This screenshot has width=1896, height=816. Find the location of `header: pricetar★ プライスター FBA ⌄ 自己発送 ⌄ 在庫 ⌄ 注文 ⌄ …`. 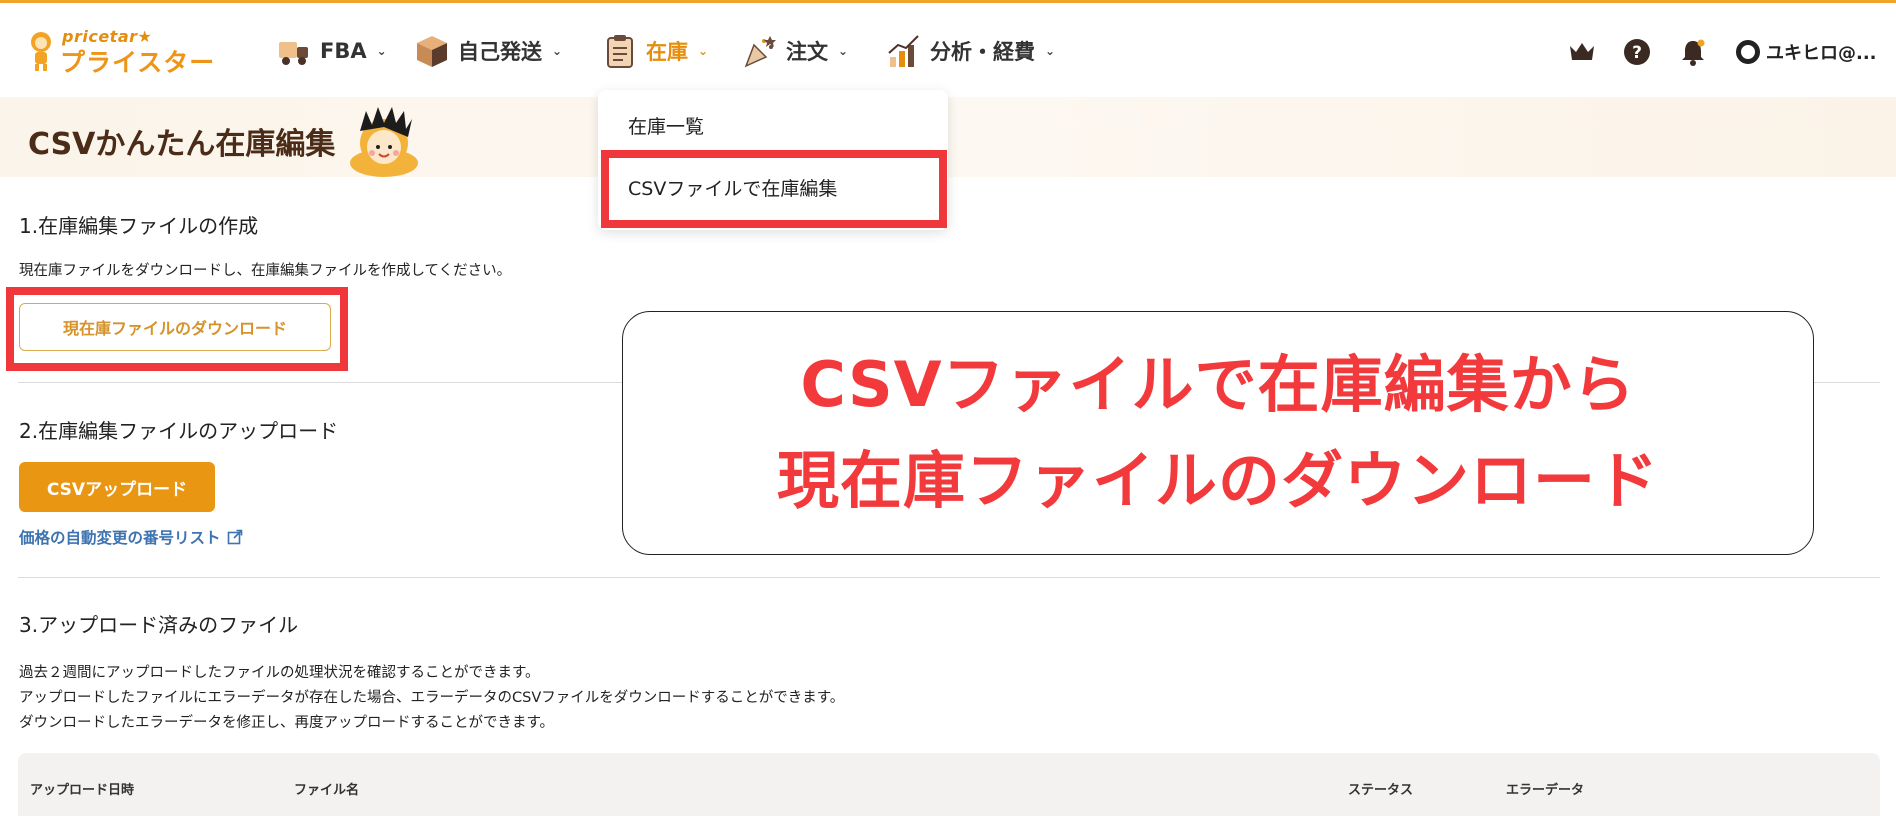

header: pricetar★ プライスター FBA ⌄ 自己発送 ⌄ 在庫 ⌄ 注文 ⌄ … is located at coordinates (948, 50).